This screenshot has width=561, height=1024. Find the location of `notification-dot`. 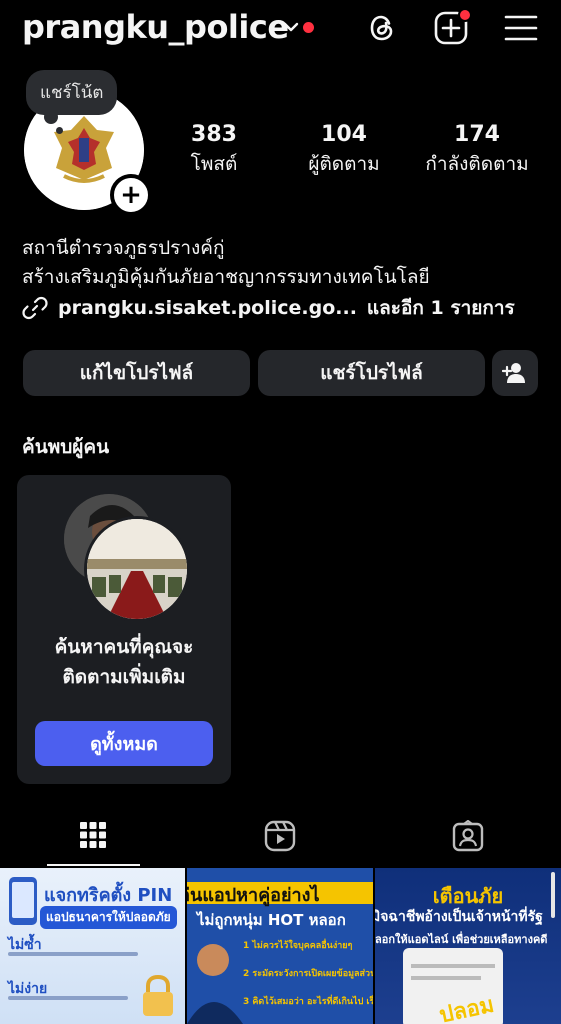

notification-dot is located at coordinates (308, 27).